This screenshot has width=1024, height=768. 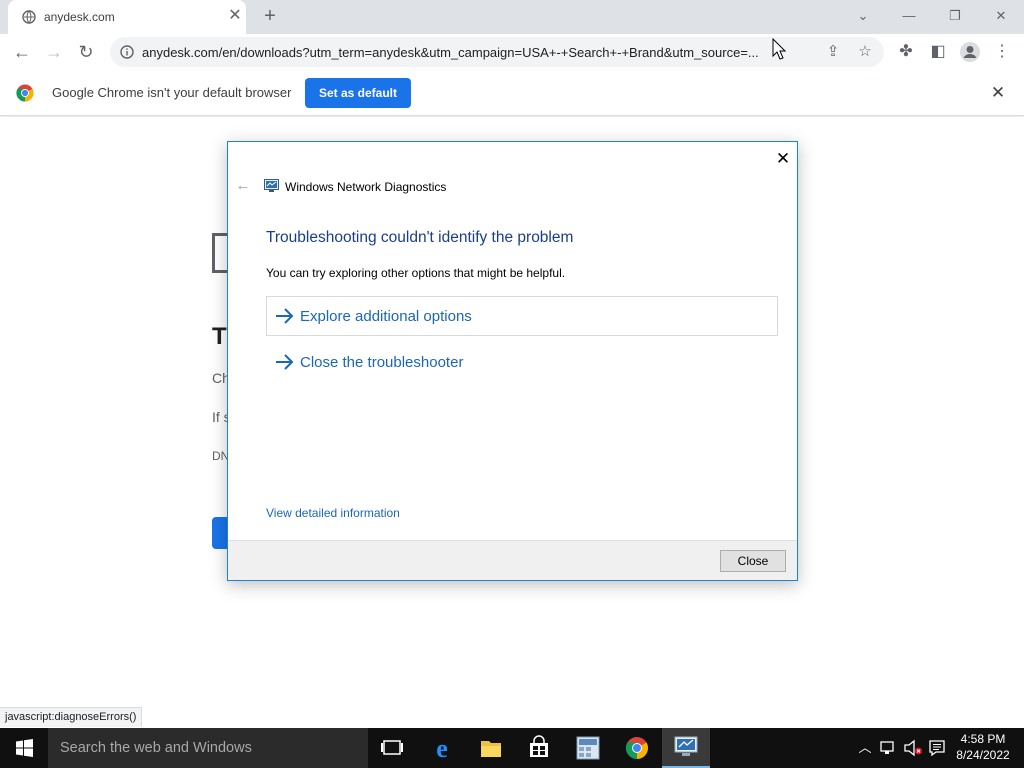 What do you see at coordinates (127, 17) in the screenshot?
I see `browser-tab: anydesk.com ✕` at bounding box center [127, 17].